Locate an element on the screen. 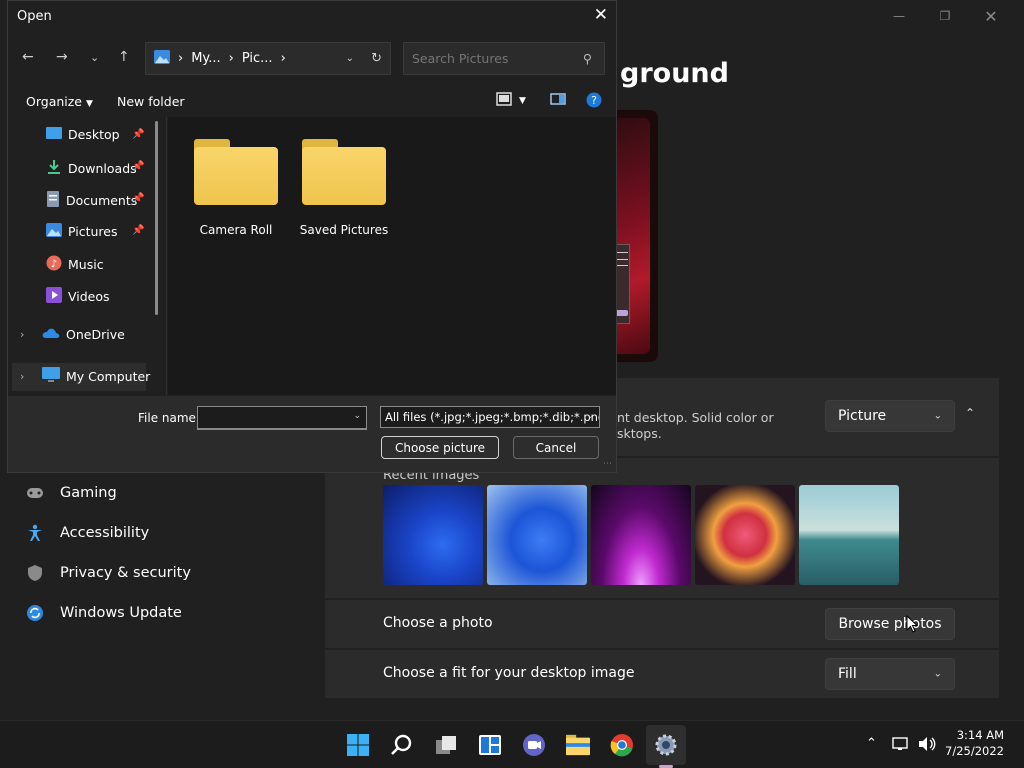 Image resolution: width=1024 pixels, height=768 pixels. back-arrow-icon: ← is located at coordinates (28, 57).